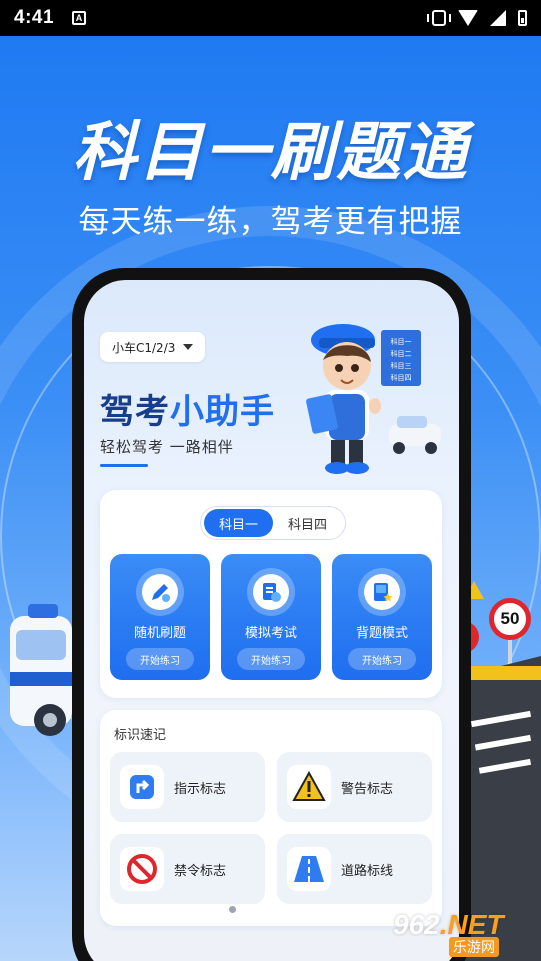 The image size is (541, 961). What do you see at coordinates (309, 869) in the screenshot?
I see `road-marking-icon` at bounding box center [309, 869].